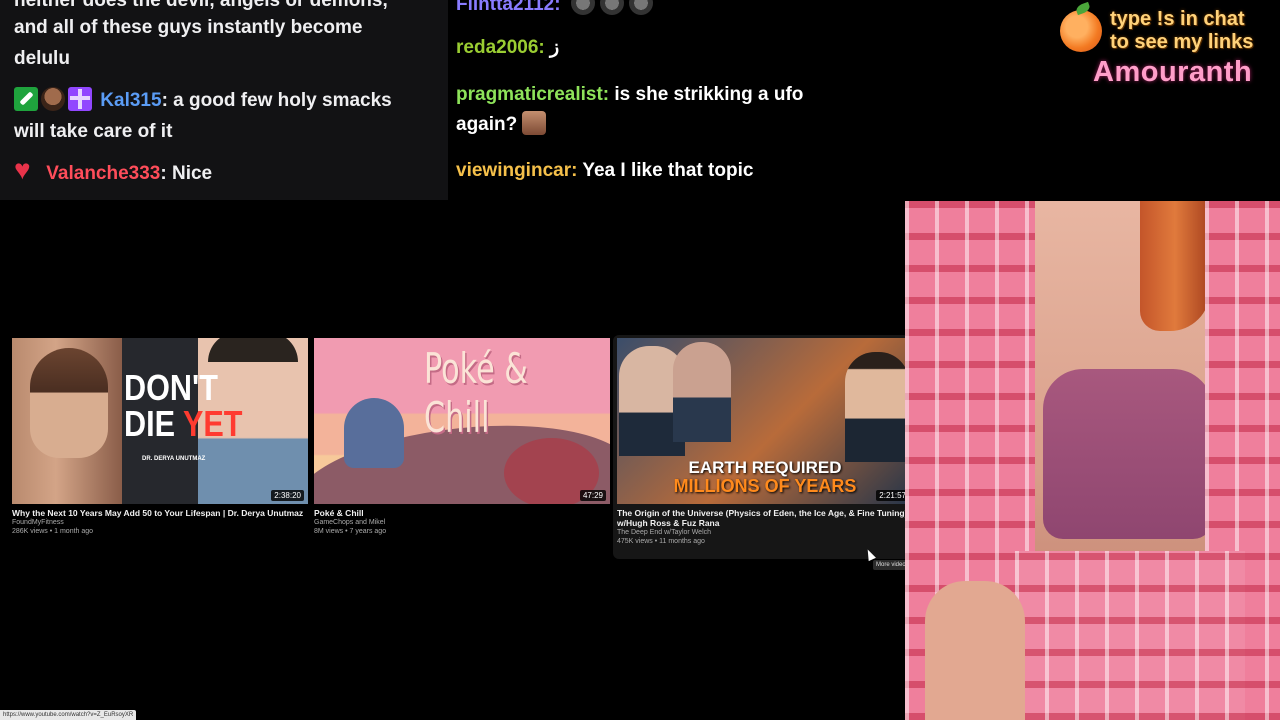 This screenshot has width=1280, height=720. I want to click on chat-message-text: ز, so click(555, 47).